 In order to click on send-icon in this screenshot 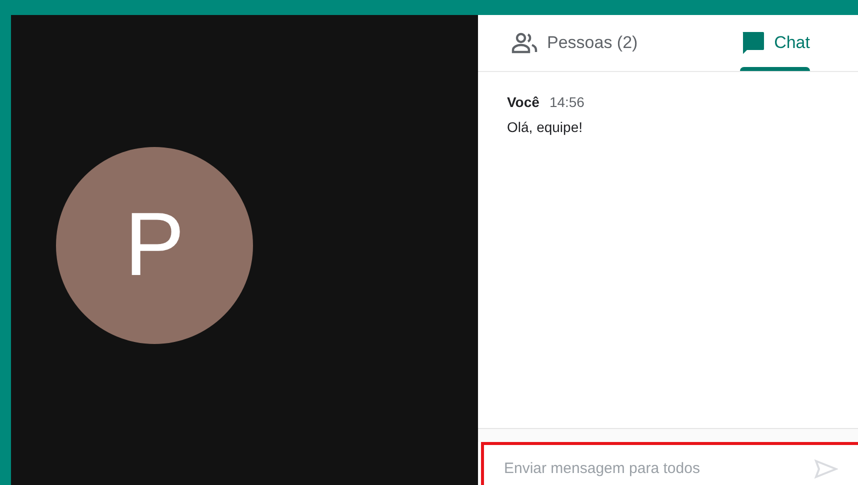, I will do `click(826, 469)`.